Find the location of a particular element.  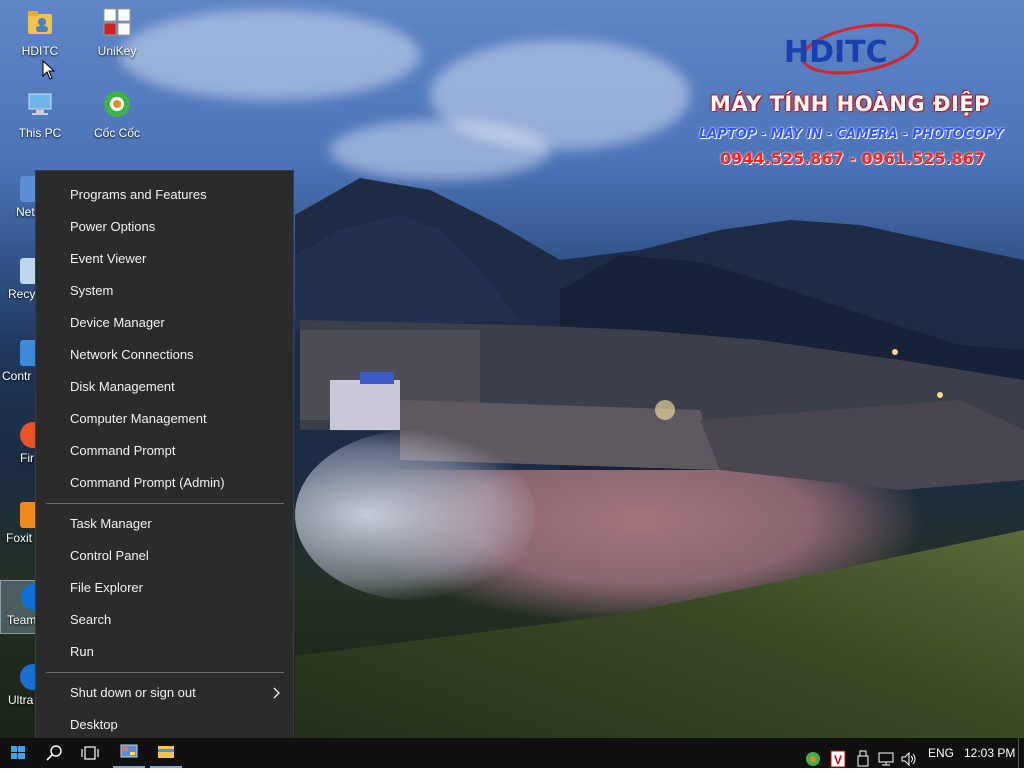

control-panel-app-icon is located at coordinates (129, 751).